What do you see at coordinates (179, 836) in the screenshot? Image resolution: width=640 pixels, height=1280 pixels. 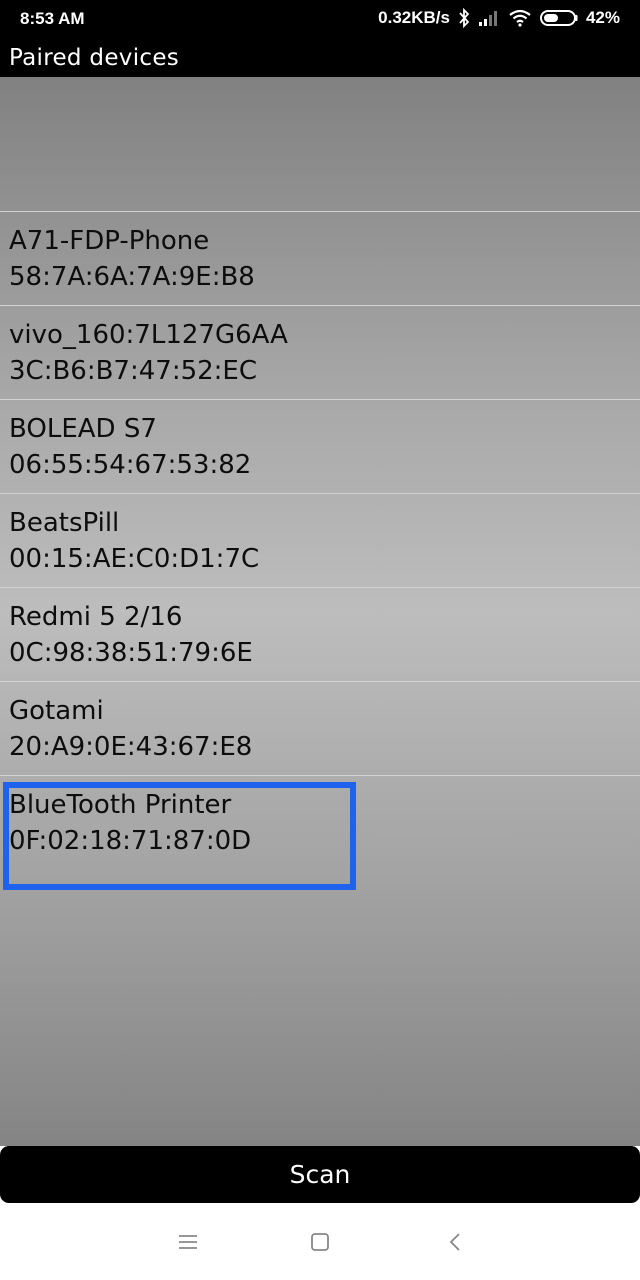 I see `selection-highlight-box` at bounding box center [179, 836].